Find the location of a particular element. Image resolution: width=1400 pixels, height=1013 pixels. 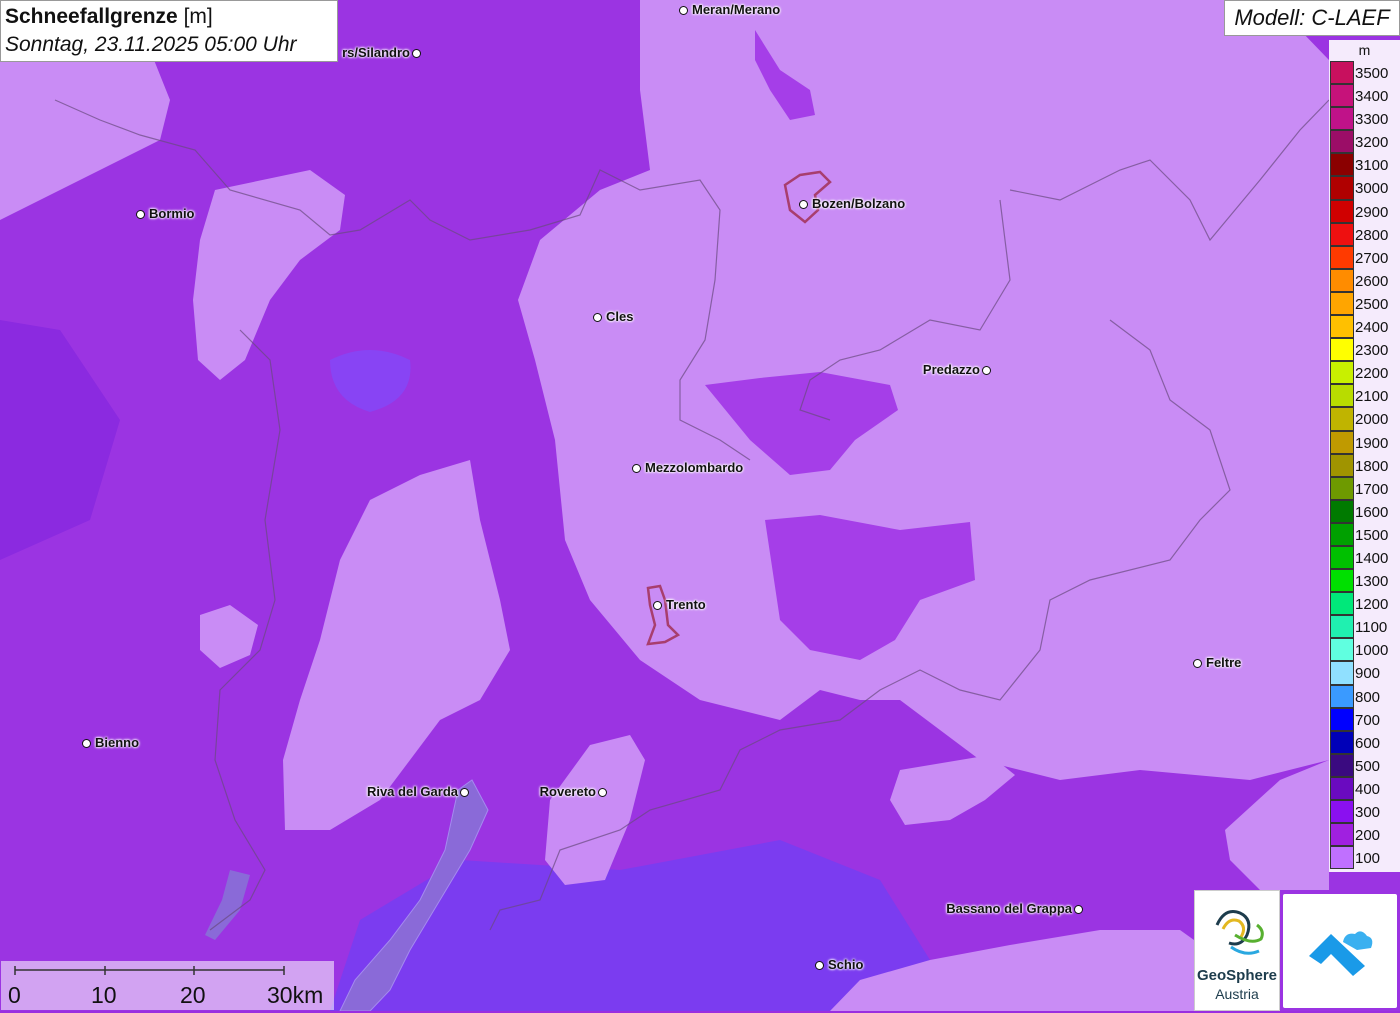

legend-row: 3400 is located at coordinates (1364, 96).